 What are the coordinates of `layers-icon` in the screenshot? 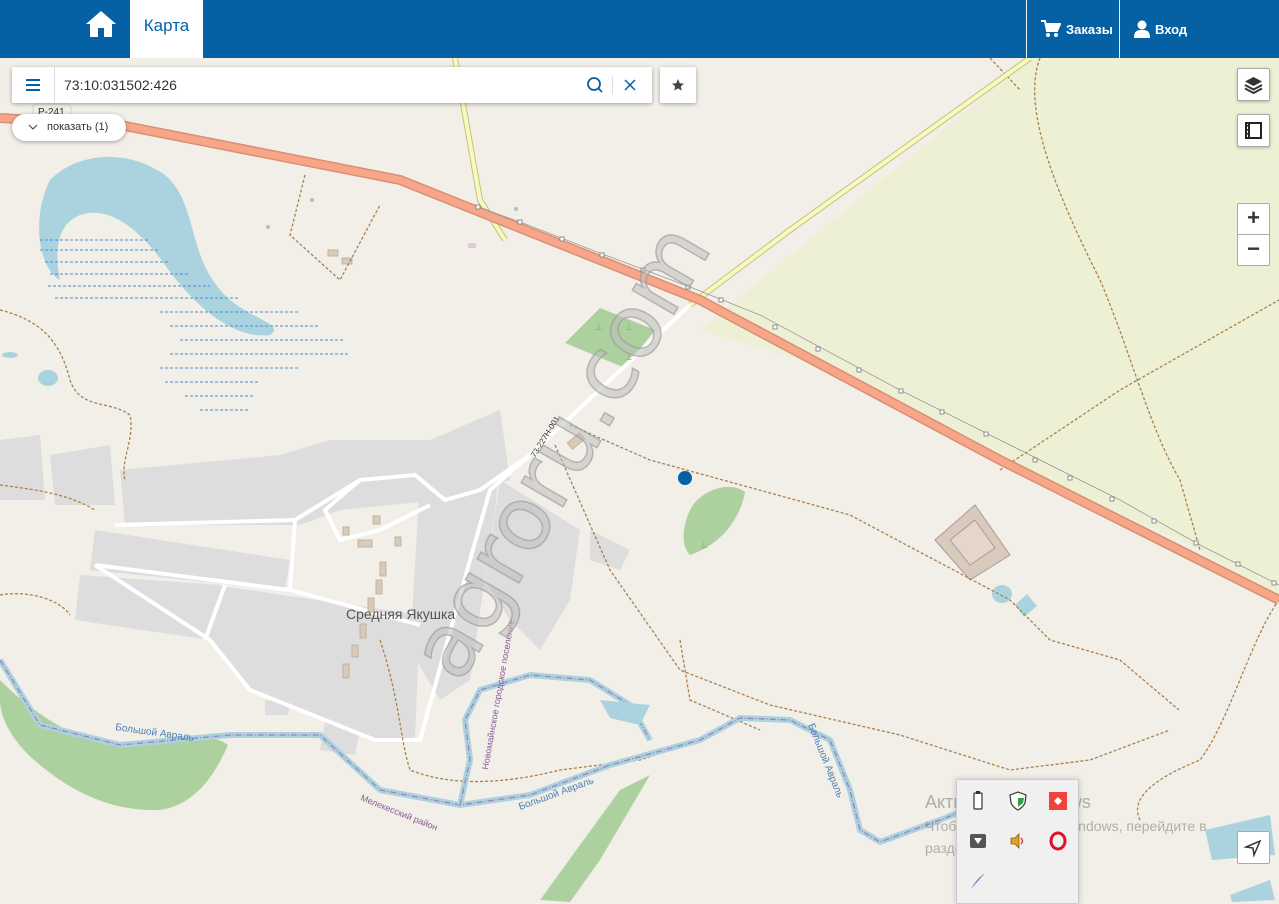 It's located at (1253, 86).